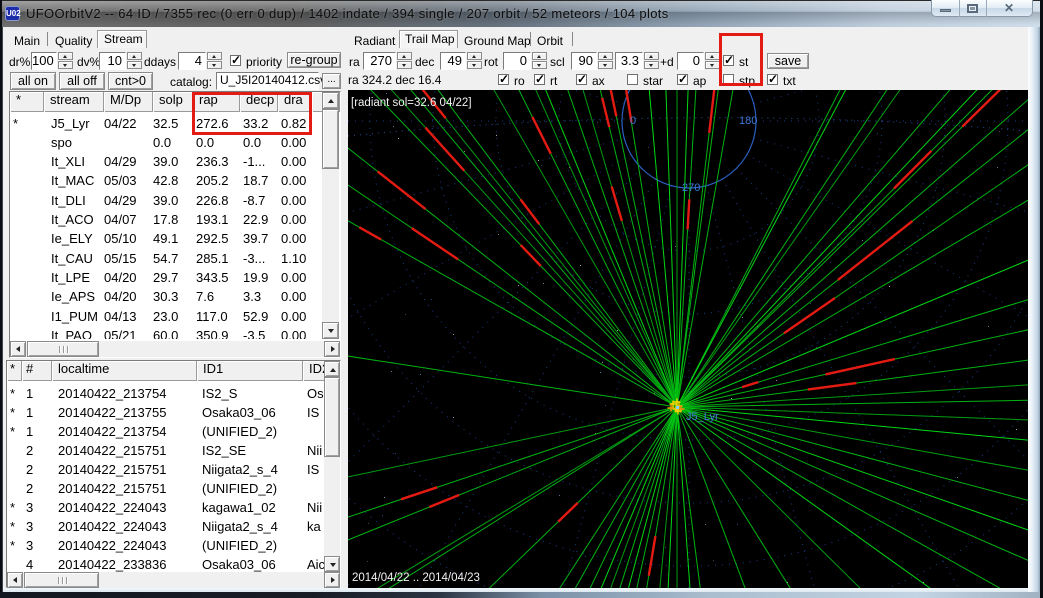 This screenshot has height=598, width=1043. What do you see at coordinates (633, 121) in the screenshot?
I see `svg-text: 0` at bounding box center [633, 121].